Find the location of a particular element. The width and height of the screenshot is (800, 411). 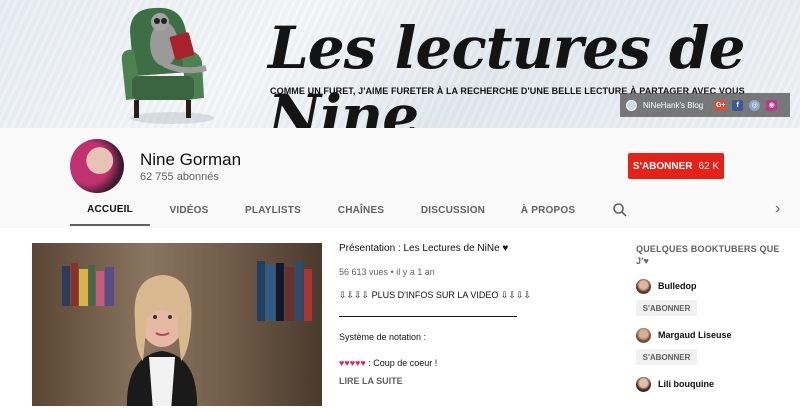

video-description-line: Système de notation : is located at coordinates (383, 337).